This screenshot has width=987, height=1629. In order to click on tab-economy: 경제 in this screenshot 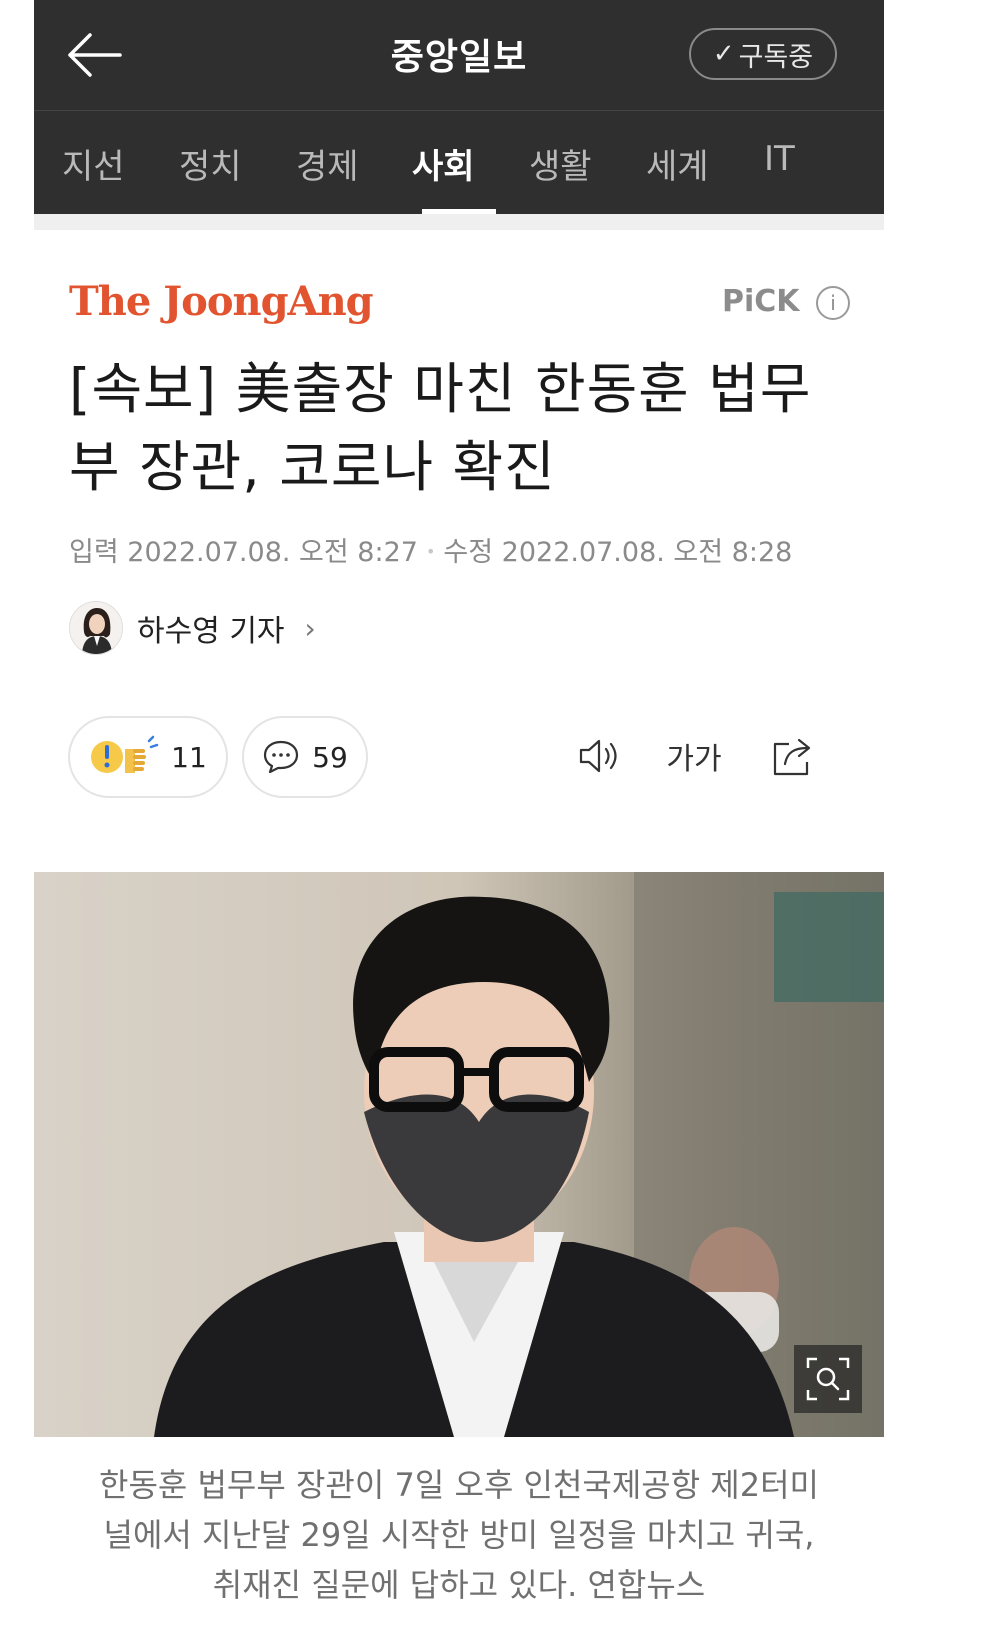, I will do `click(327, 163)`.